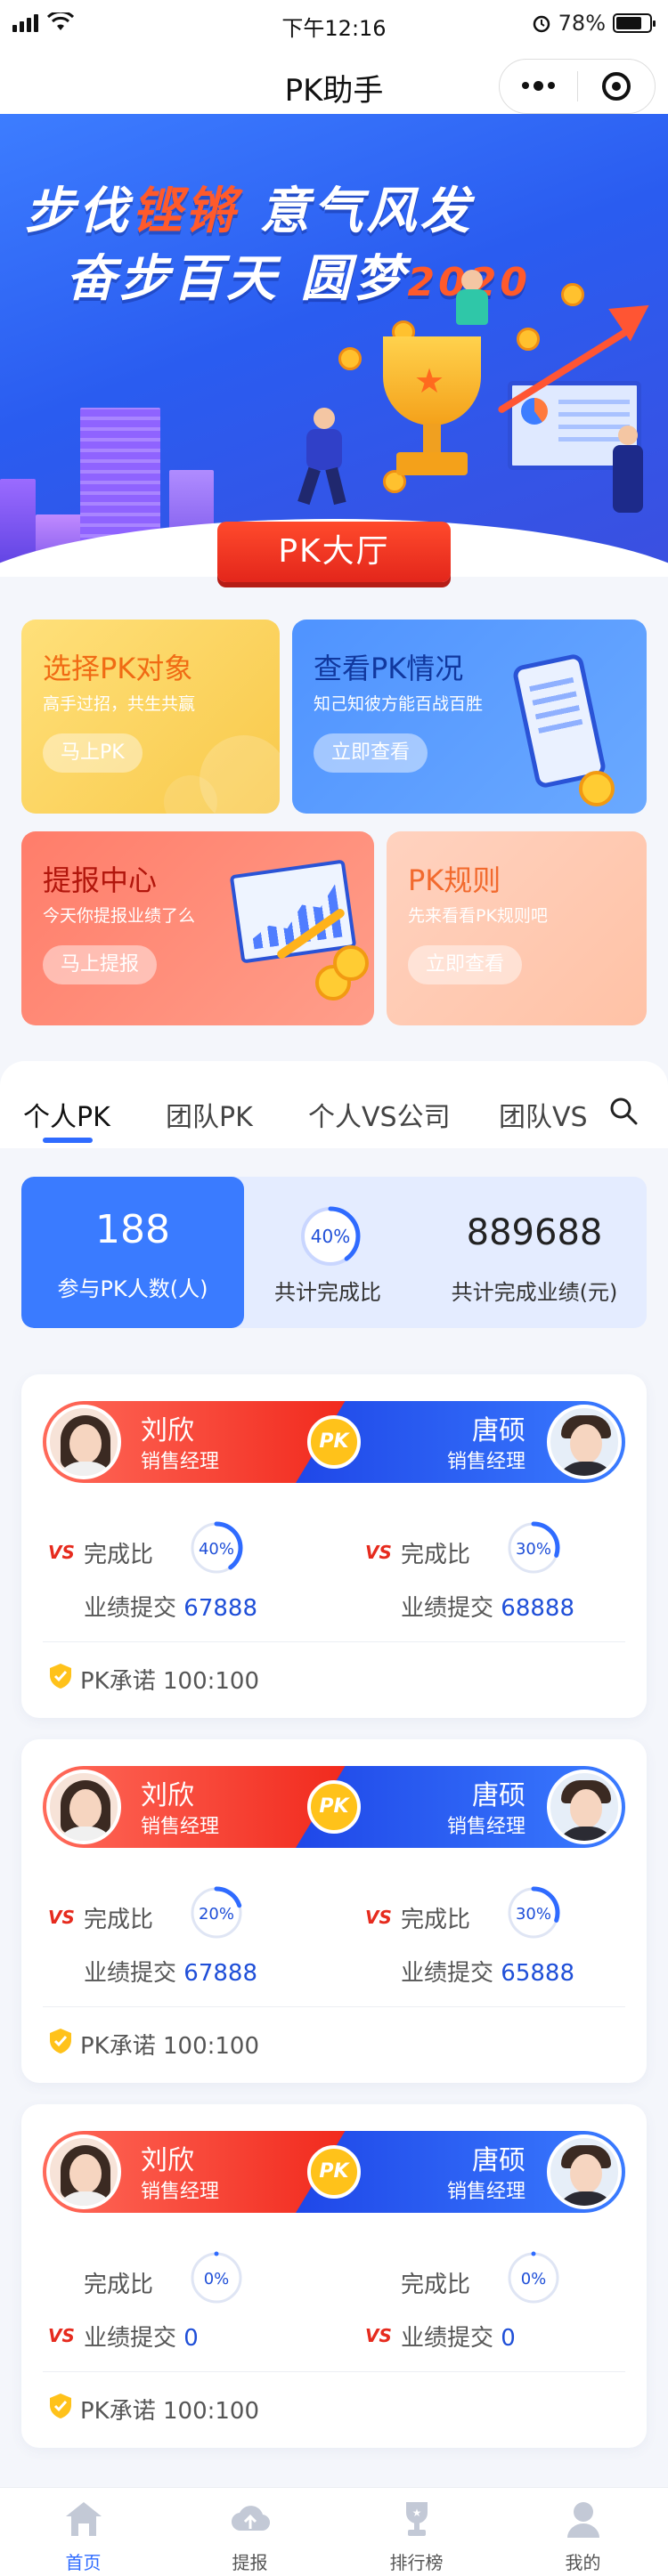 The image size is (668, 2576). Describe the element at coordinates (120, 916) in the screenshot. I see `card-subtitle: 今天你提报业绩了么` at that location.